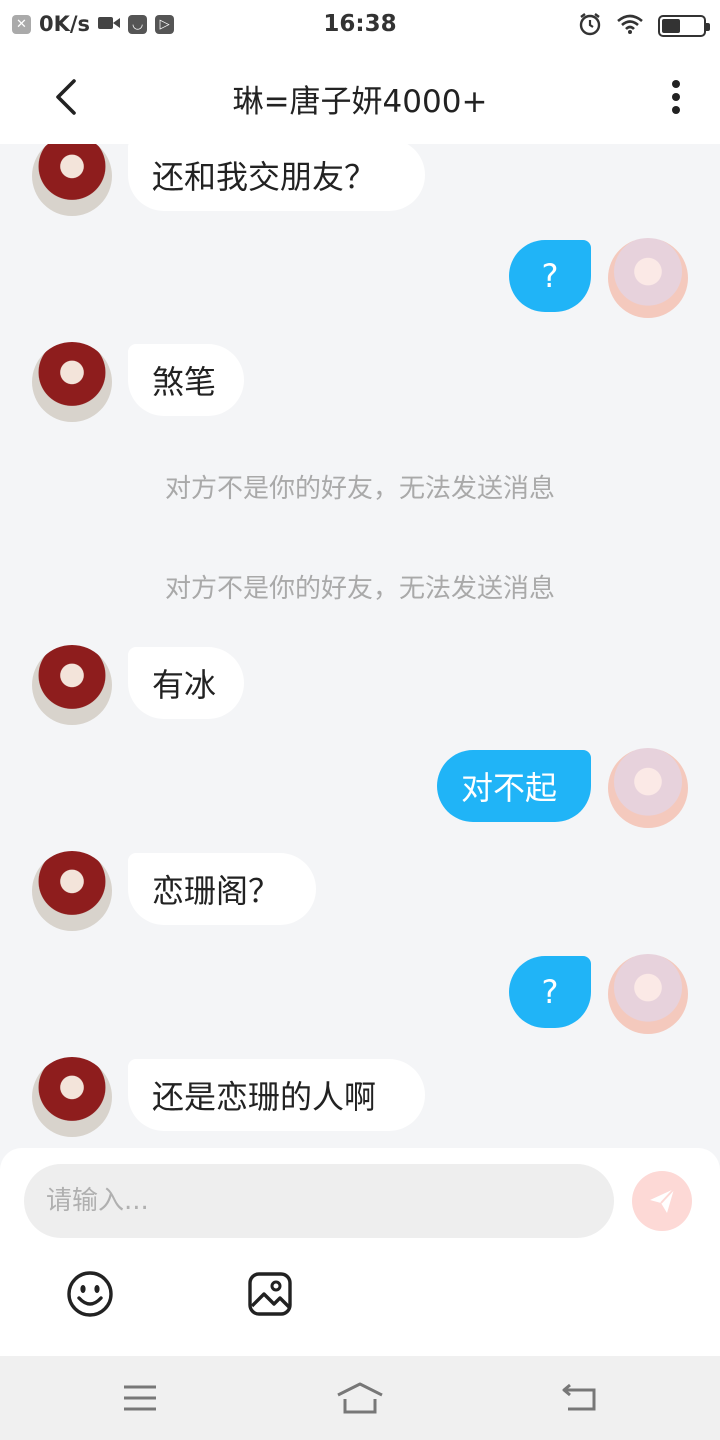 The height and width of the screenshot is (1440, 720). Describe the element at coordinates (684, 26) in the screenshot. I see `battery-icon` at that location.